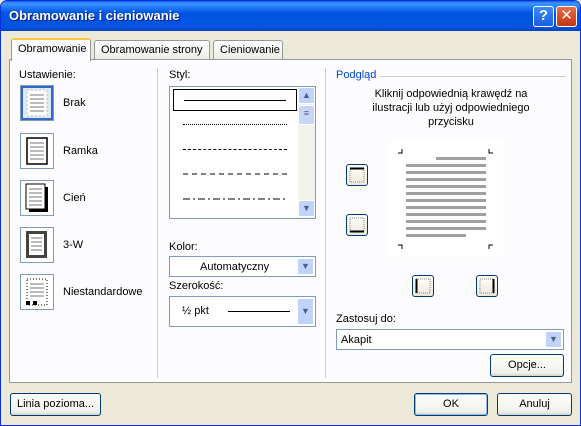  I want to click on setting-shadow-option, so click(37, 198).